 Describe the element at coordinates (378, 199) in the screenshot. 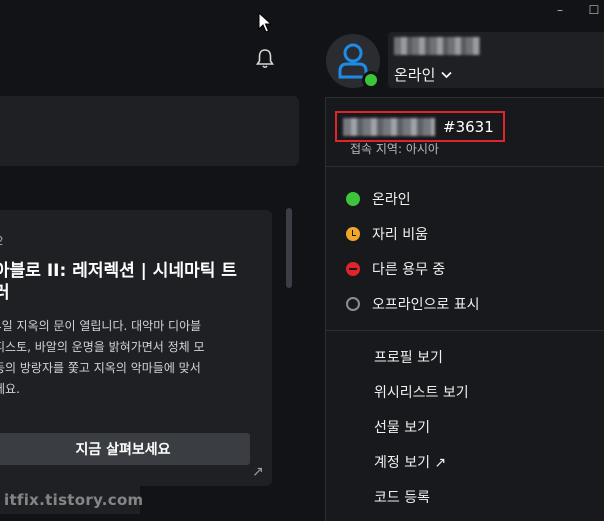

I see `status-online: 온라인` at that location.